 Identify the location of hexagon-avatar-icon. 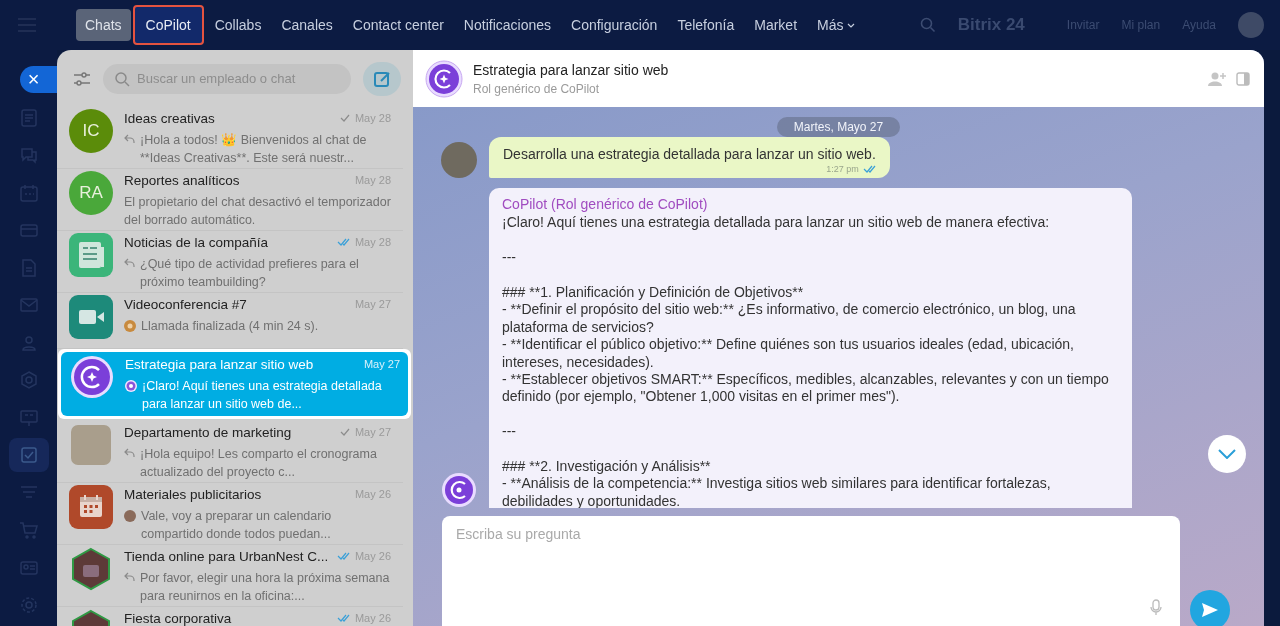
(91, 569).